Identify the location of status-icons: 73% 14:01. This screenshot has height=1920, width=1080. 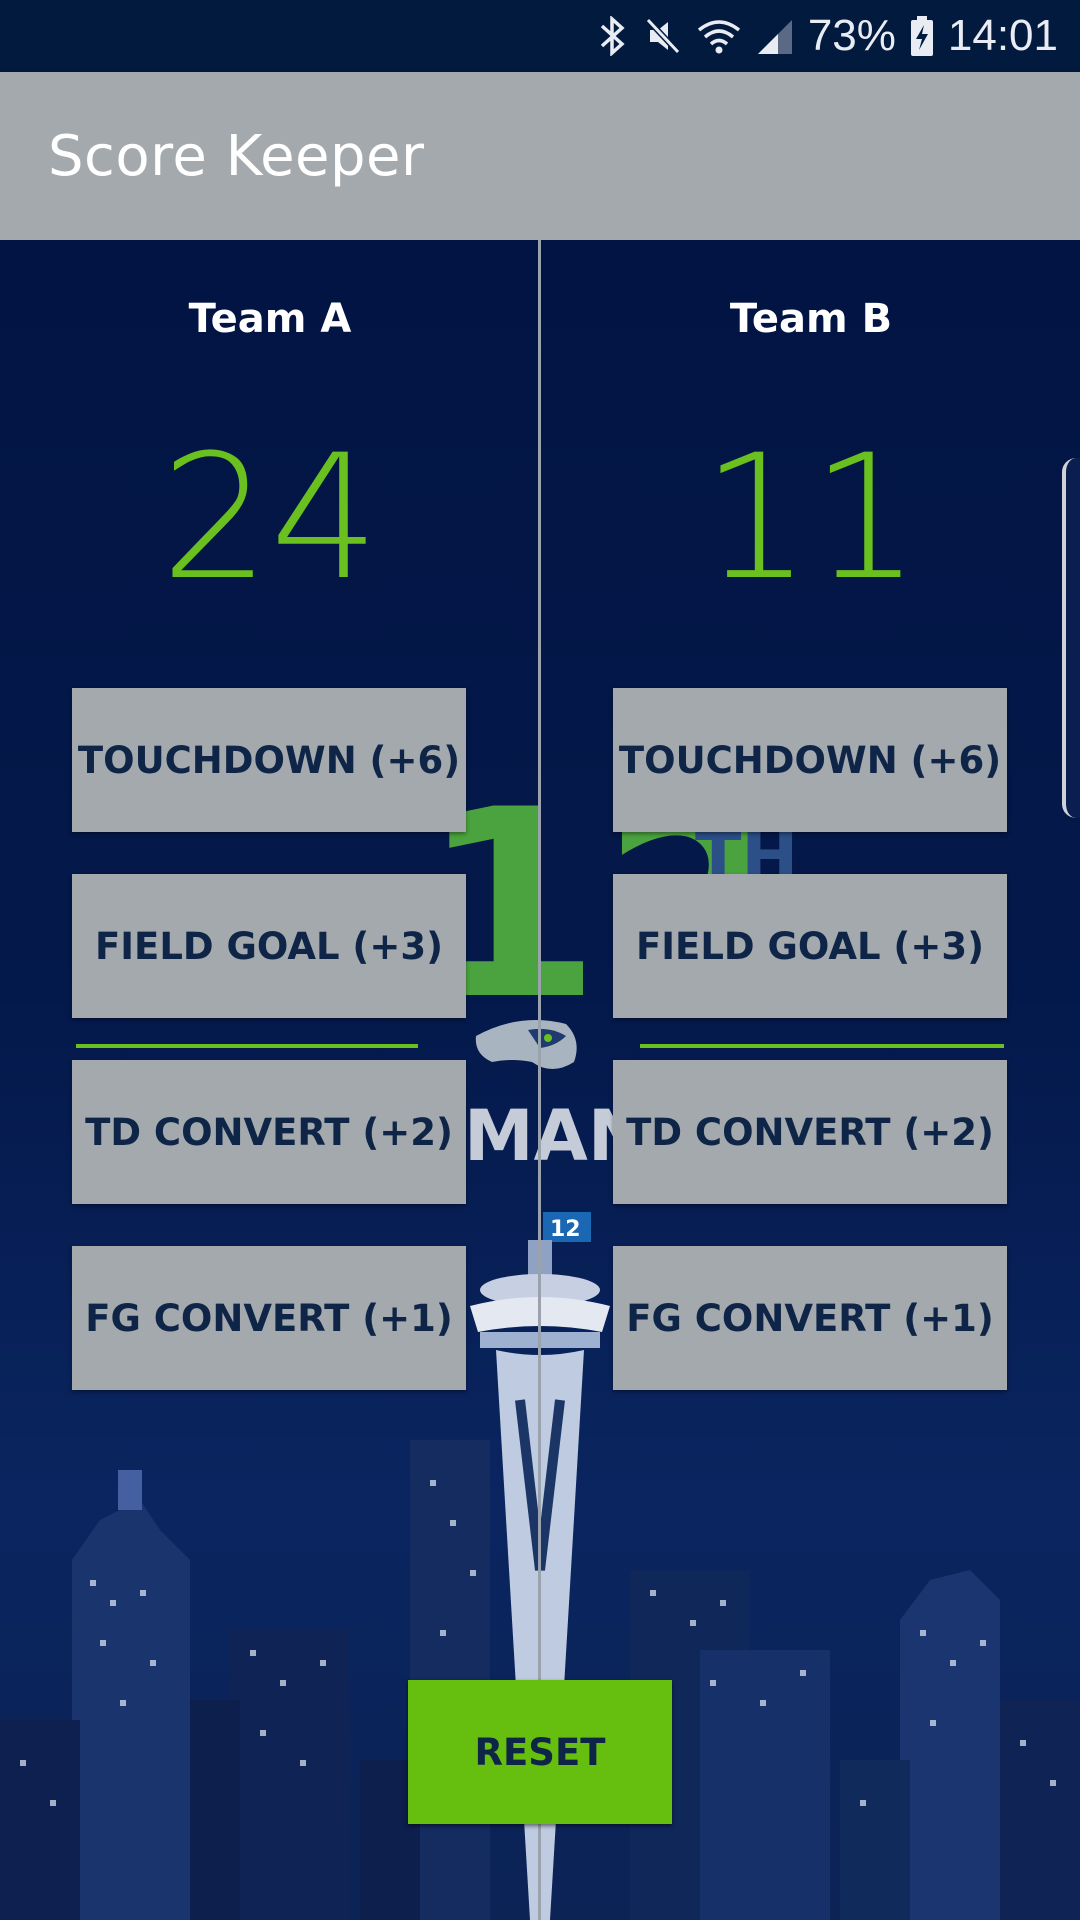
(827, 36).